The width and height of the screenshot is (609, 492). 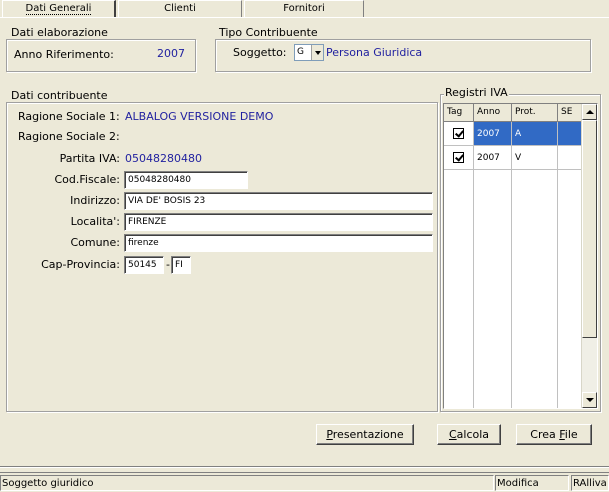 I want to click on vertical-scrollbar, so click(x=589, y=256).